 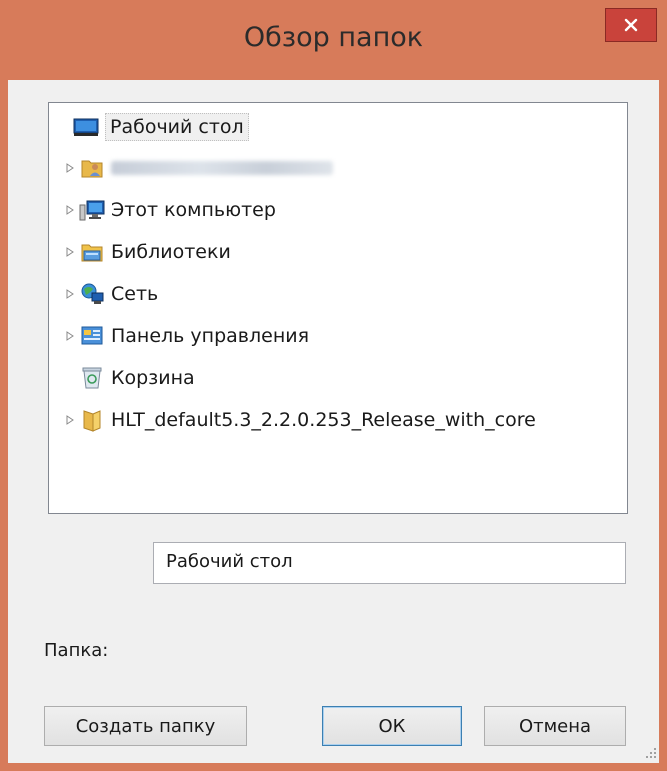 I want to click on tree-item-label: Сеть, so click(x=135, y=294).